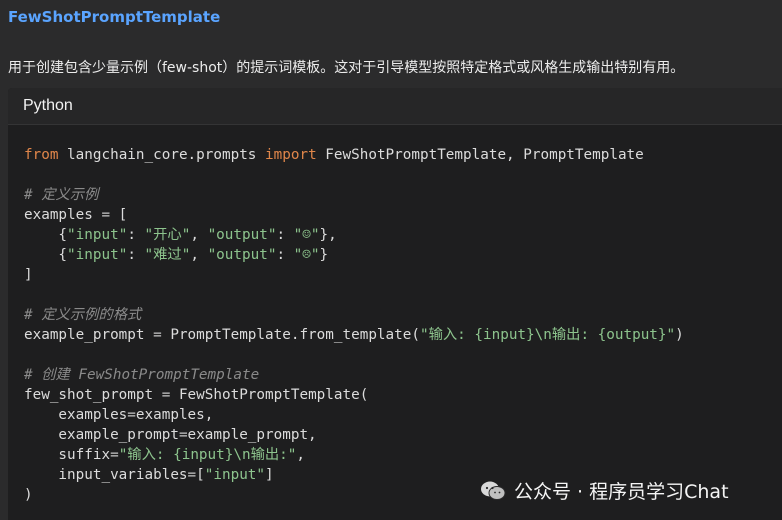  Describe the element at coordinates (547, 335) in the screenshot. I see `code-token: "输入: {input}\n输出: {output}"` at that location.